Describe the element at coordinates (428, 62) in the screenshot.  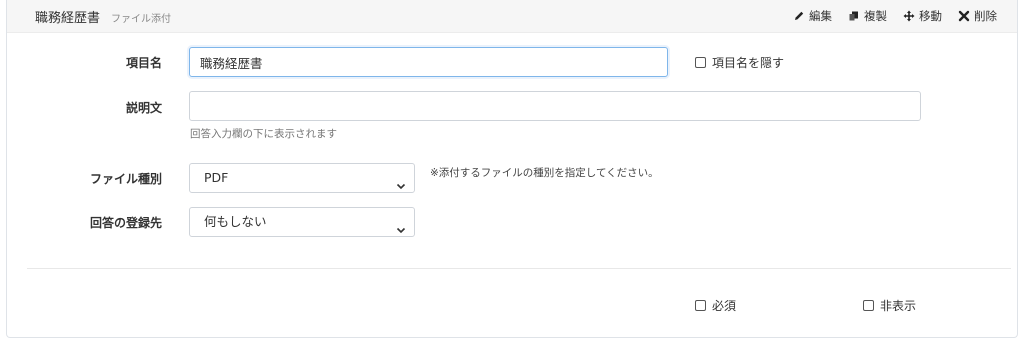
I see `item-name-input` at that location.